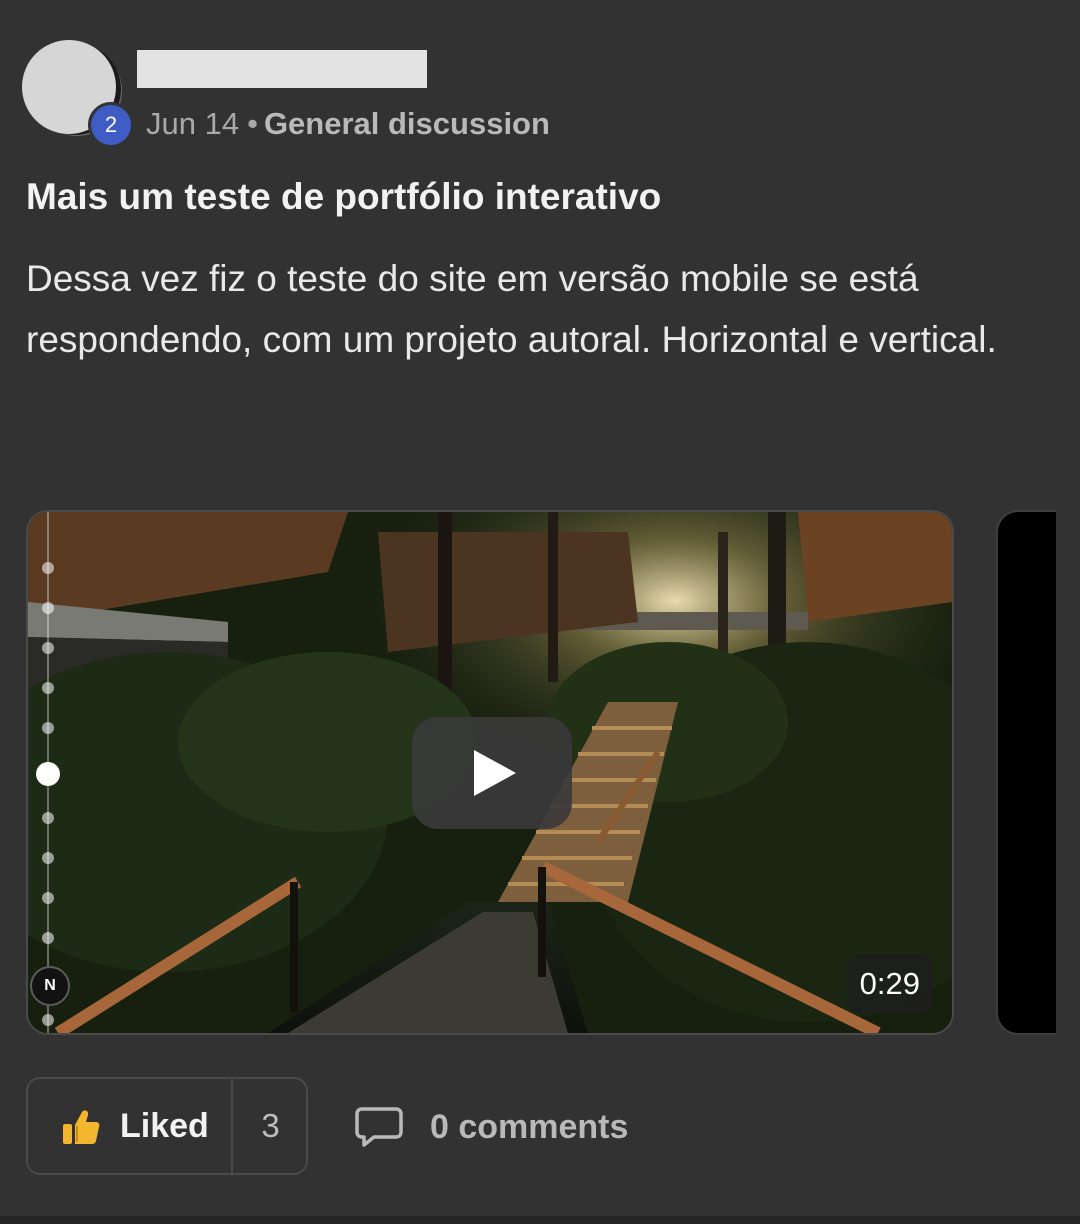  I want to click on level-badge: 2, so click(111, 125).